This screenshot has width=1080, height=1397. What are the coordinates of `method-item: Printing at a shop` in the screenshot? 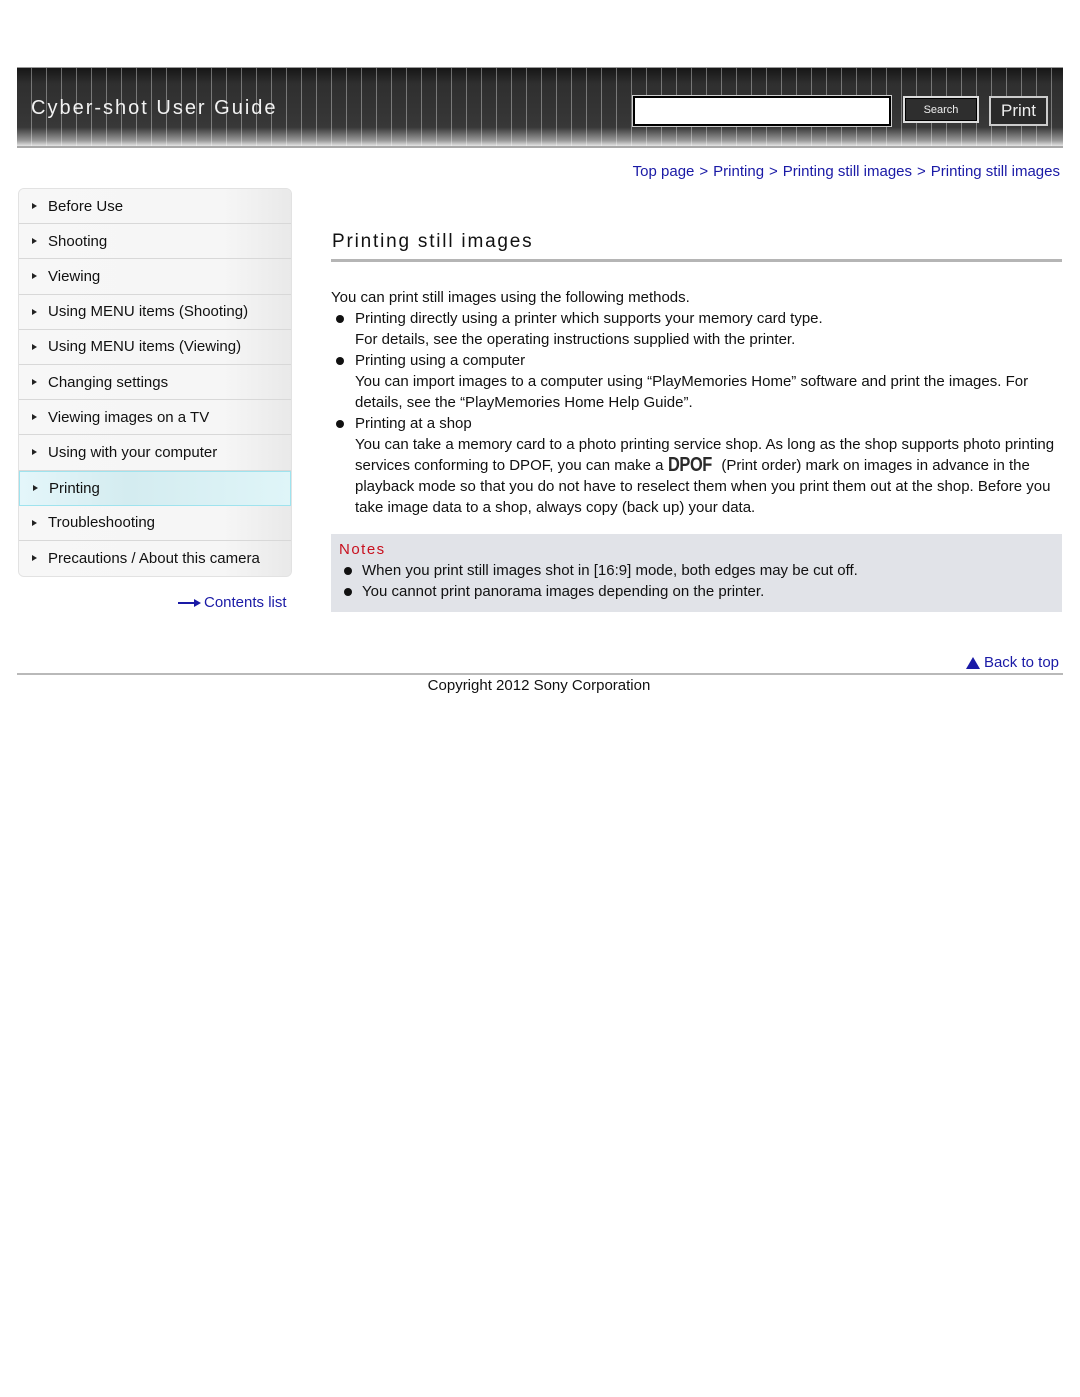 It's located at (693, 423).